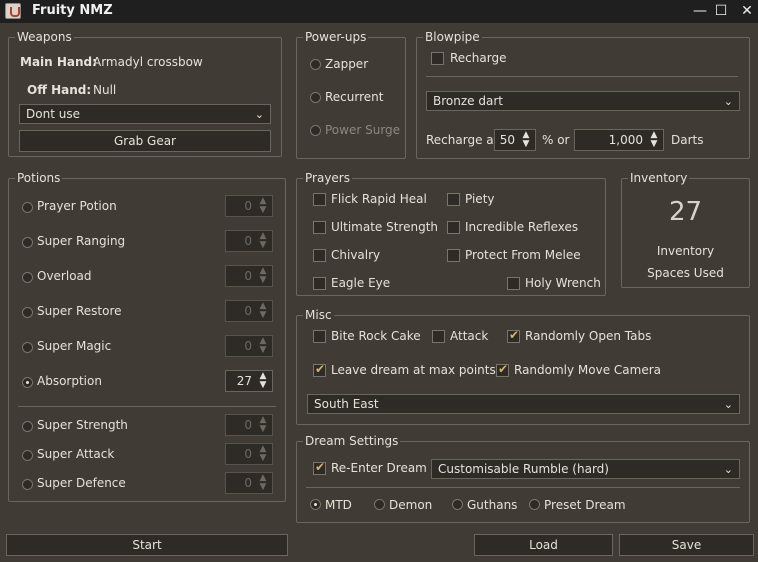 Image resolution: width=758 pixels, height=562 pixels. What do you see at coordinates (327, 178) in the screenshot?
I see `prayers-legend: Prayers` at bounding box center [327, 178].